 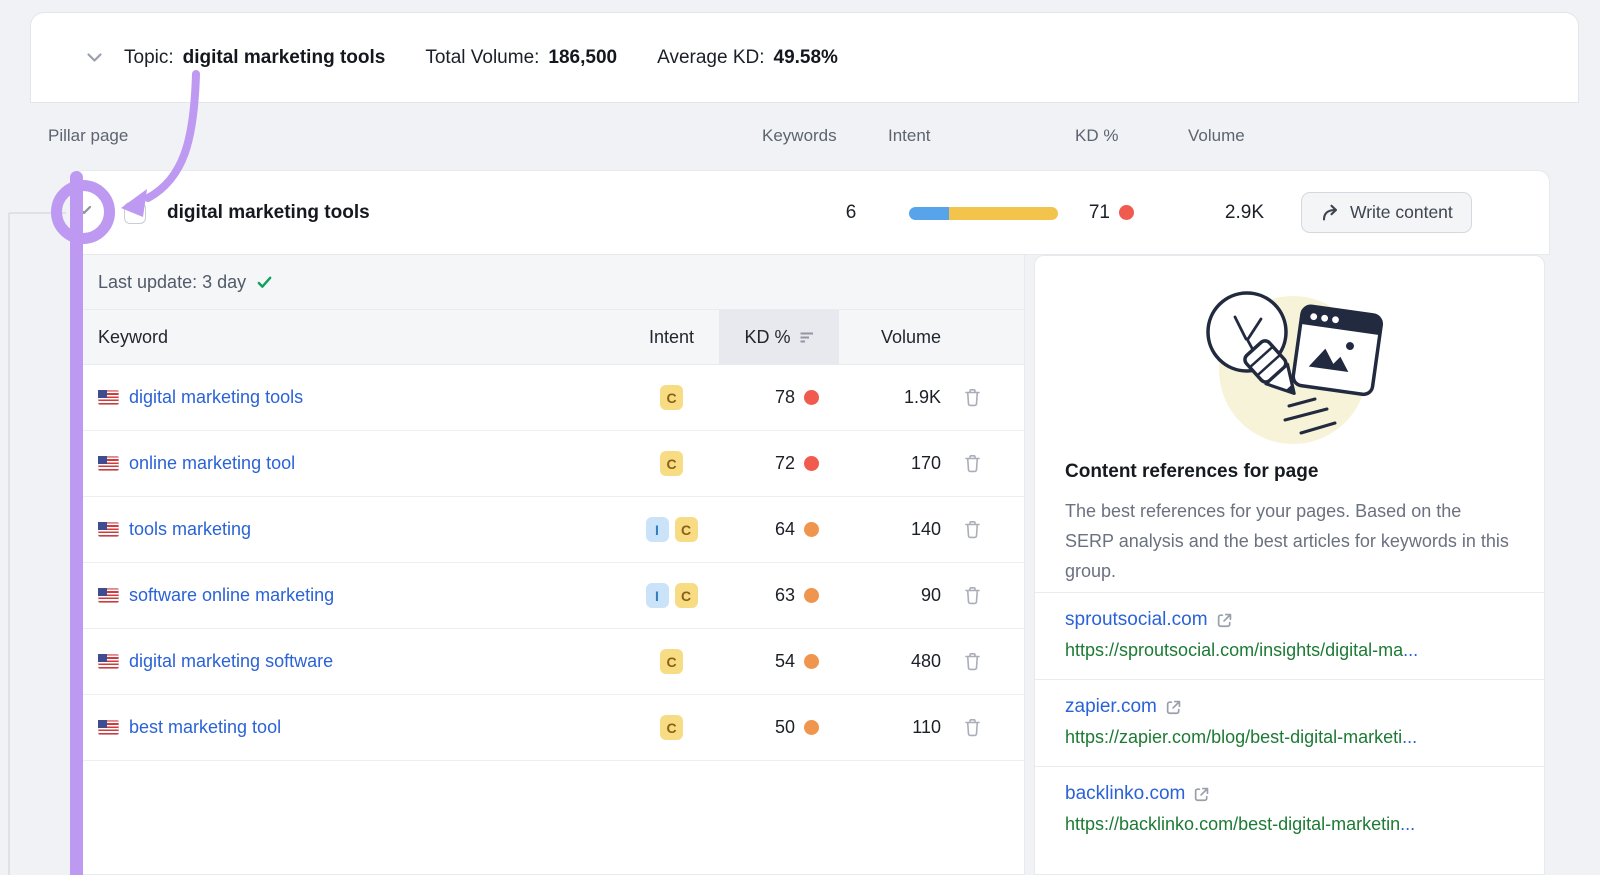 What do you see at coordinates (806, 337) in the screenshot?
I see `sort-descending-icon` at bounding box center [806, 337].